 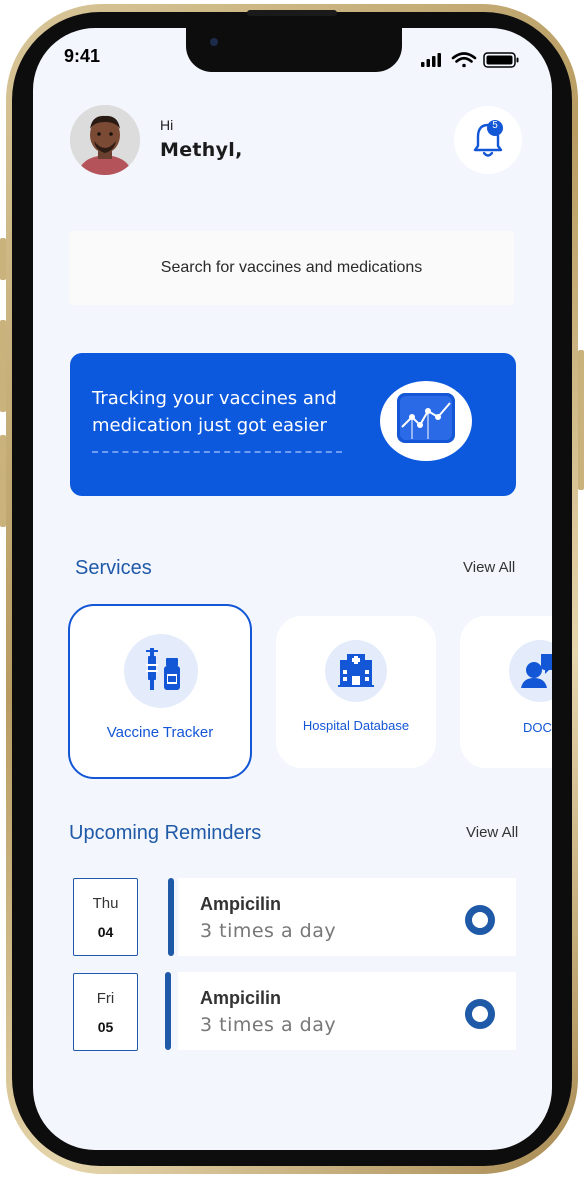 I want to click on service-card-hospital-database: Hospital Database, so click(x=356, y=692).